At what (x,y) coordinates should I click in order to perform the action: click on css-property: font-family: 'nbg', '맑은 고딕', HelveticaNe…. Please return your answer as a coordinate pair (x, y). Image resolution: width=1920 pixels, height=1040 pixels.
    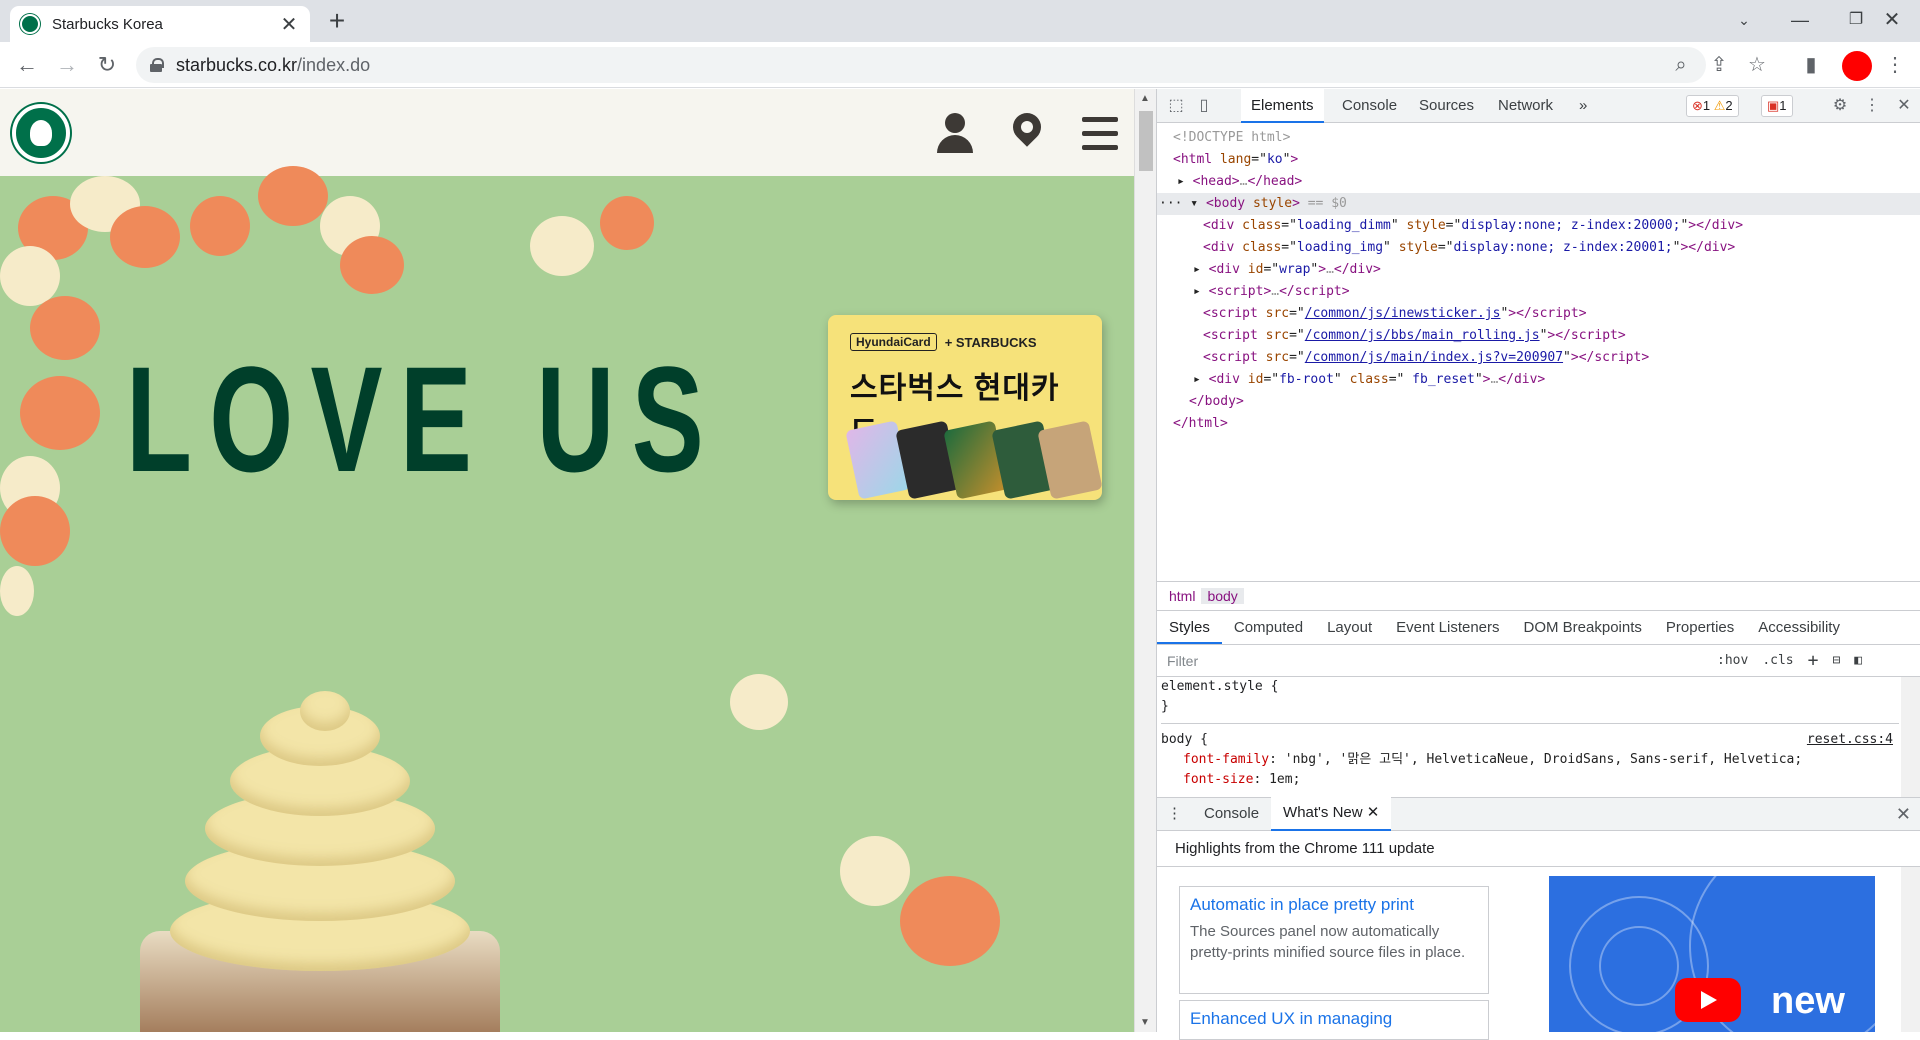
    Looking at the image, I should click on (1530, 760).